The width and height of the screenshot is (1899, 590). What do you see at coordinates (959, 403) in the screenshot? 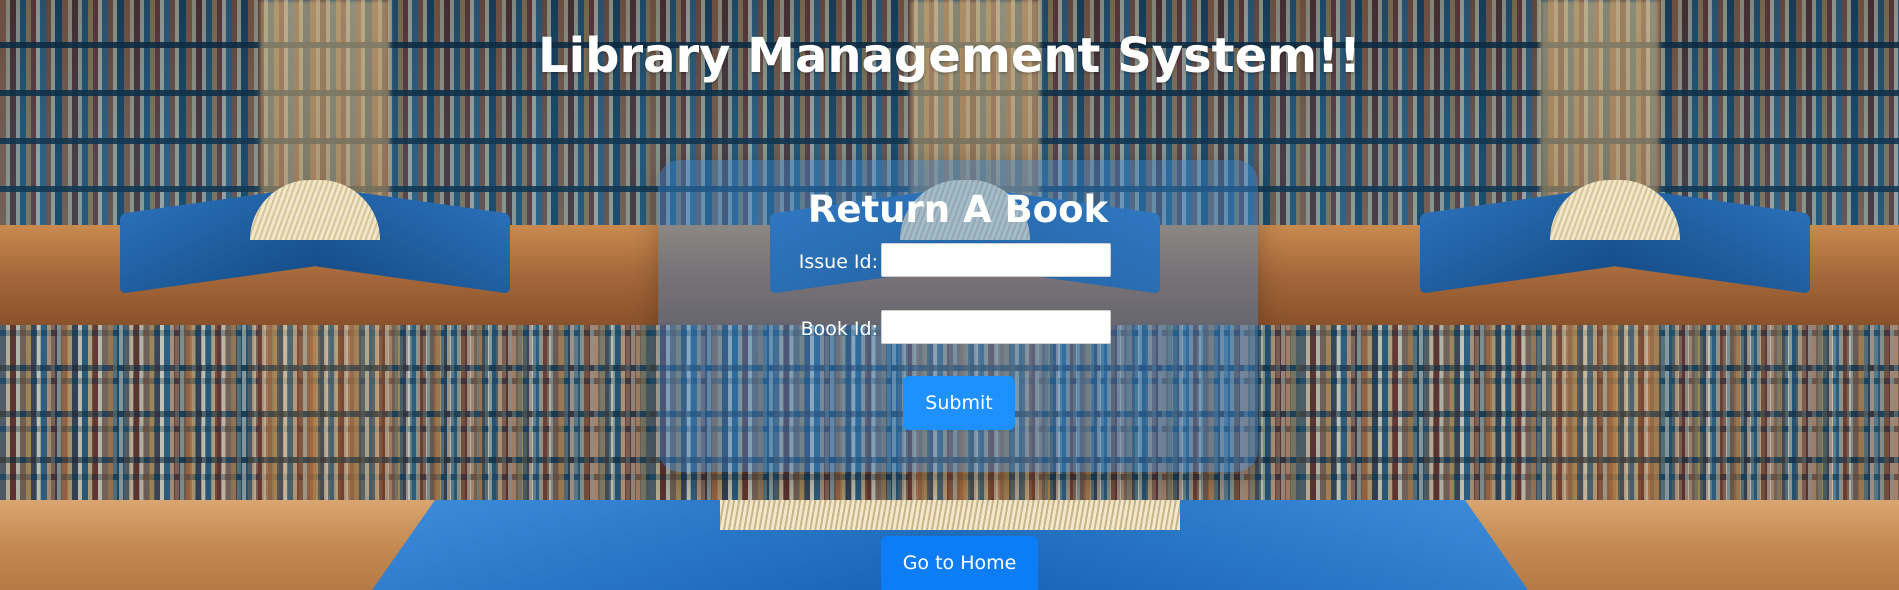
I see `submit-button: Submit` at bounding box center [959, 403].